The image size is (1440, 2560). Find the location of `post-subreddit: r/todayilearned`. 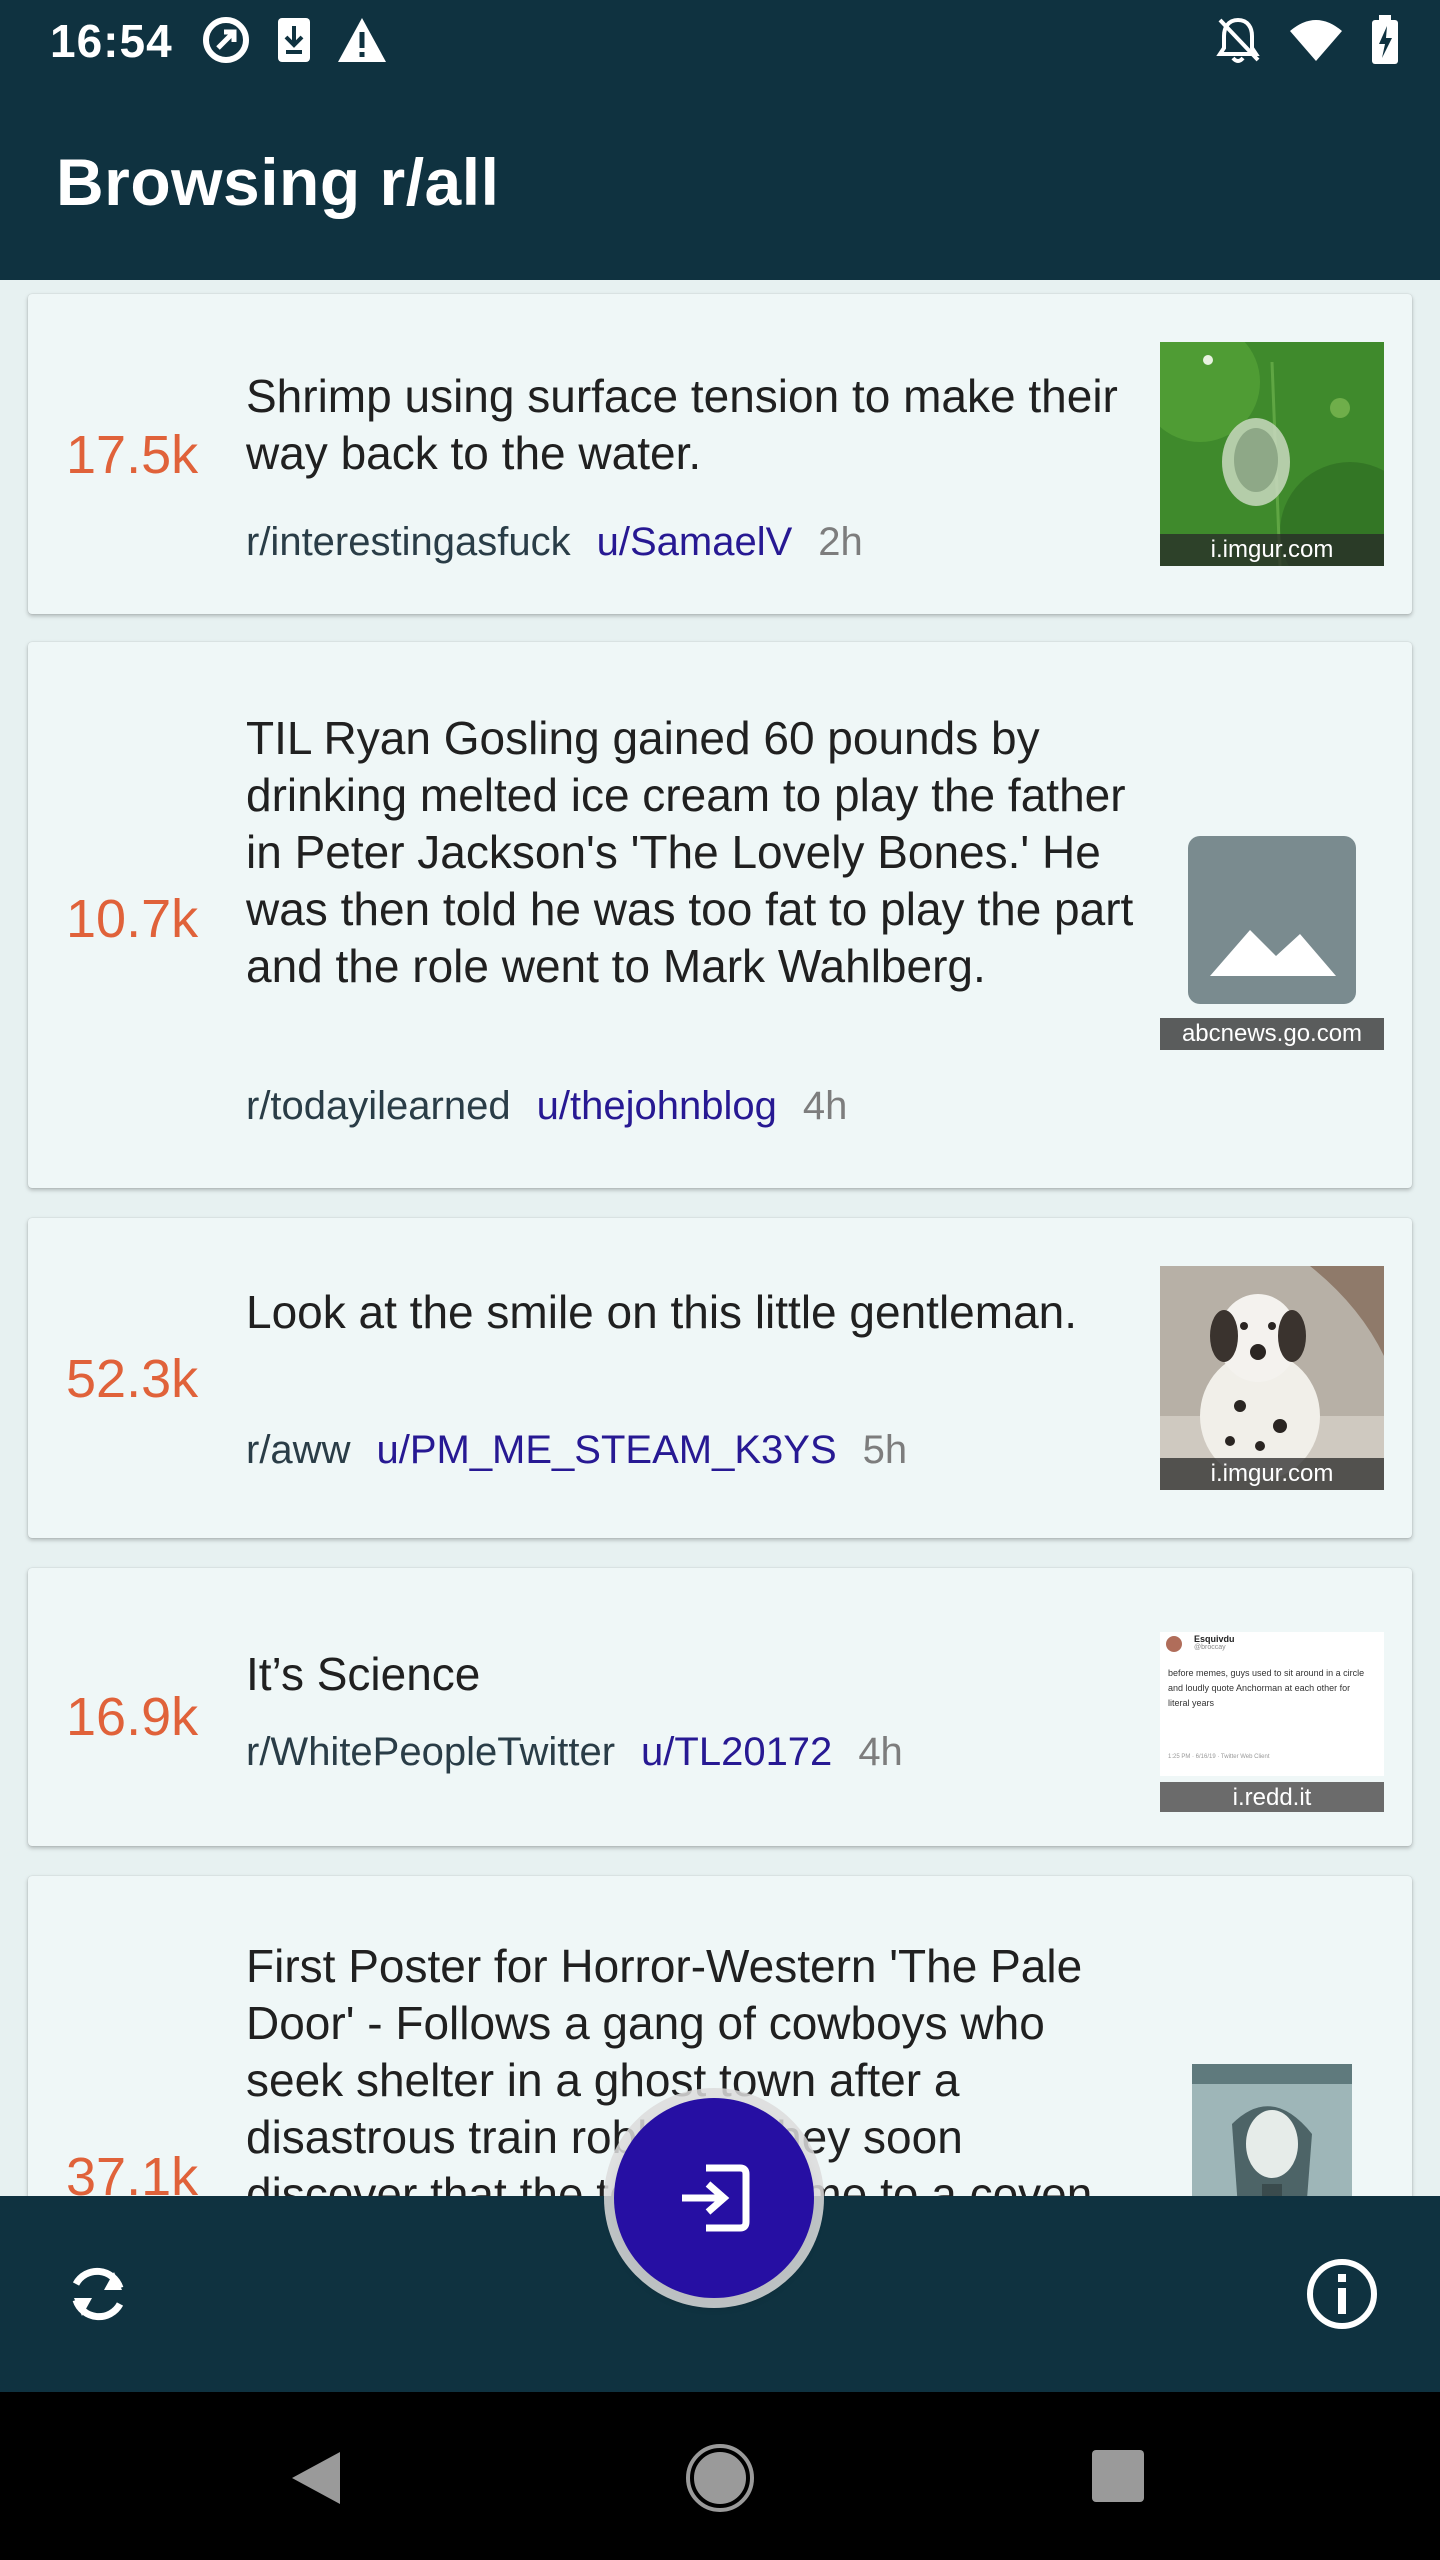

post-subreddit: r/todayilearned is located at coordinates (378, 1106).